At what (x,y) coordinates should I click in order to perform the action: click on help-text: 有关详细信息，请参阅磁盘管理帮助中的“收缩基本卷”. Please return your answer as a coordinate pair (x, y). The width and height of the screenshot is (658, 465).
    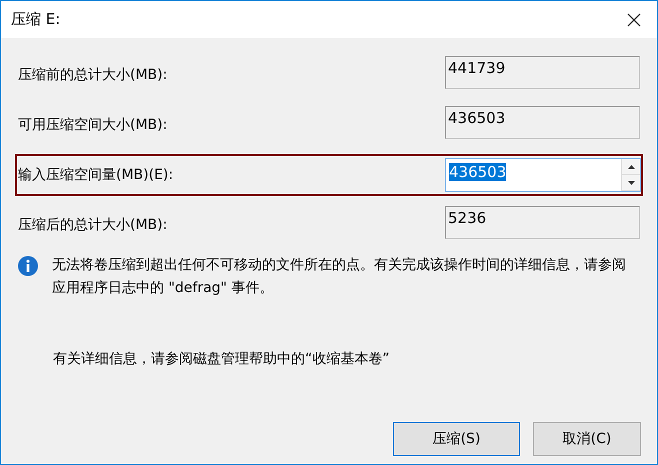
    Looking at the image, I should click on (221, 359).